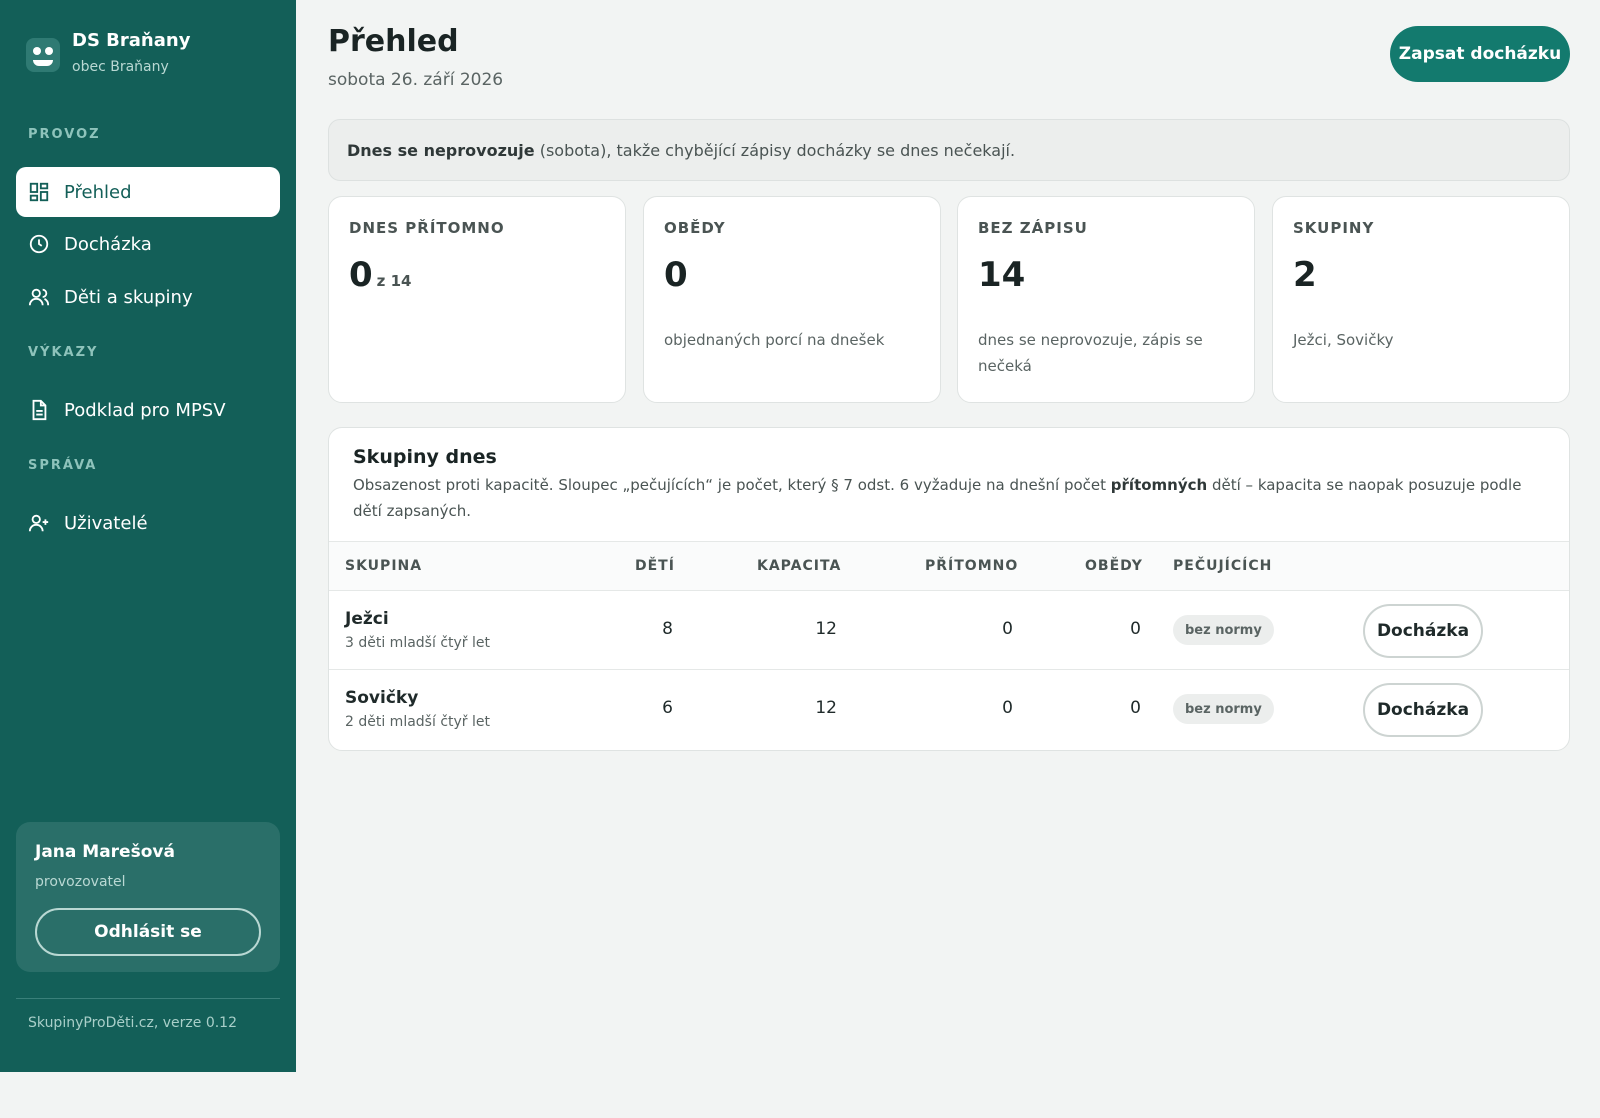  What do you see at coordinates (63, 352) in the screenshot?
I see `section-label-vykazy: VÝKAZY` at bounding box center [63, 352].